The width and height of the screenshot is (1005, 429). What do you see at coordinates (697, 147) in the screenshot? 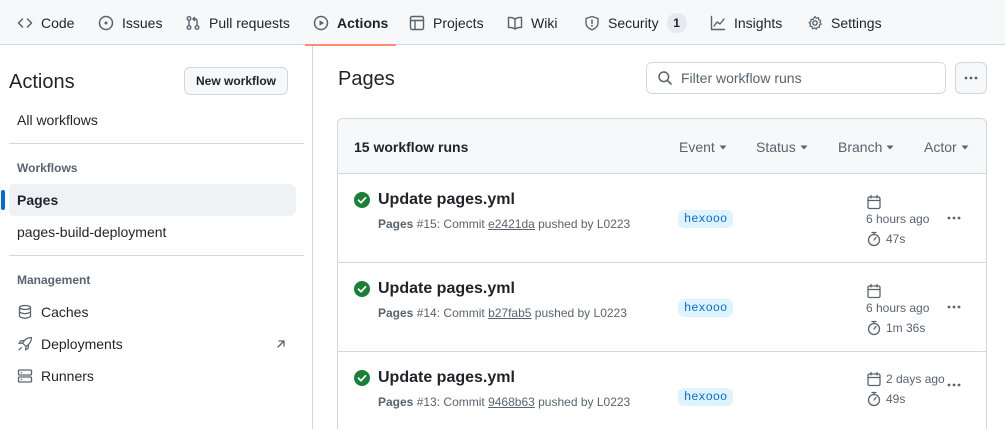
I see `filter-label: Event` at bounding box center [697, 147].